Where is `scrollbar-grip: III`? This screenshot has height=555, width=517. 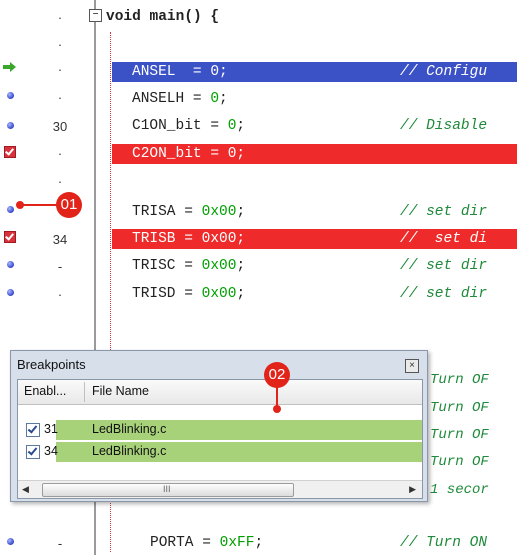 scrollbar-grip: III is located at coordinates (167, 489).